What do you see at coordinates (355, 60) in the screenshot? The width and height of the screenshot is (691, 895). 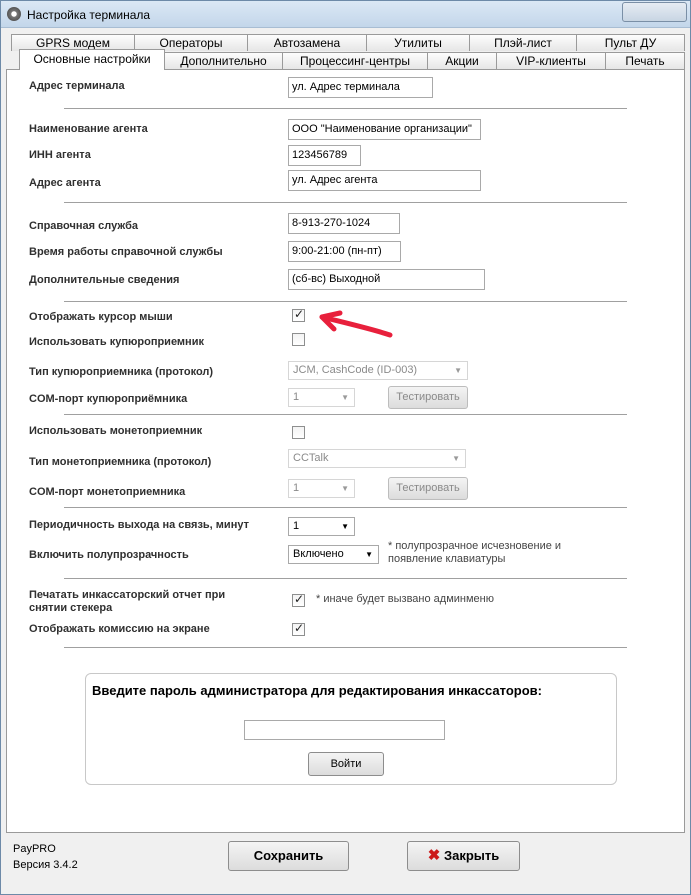 I see `tab-processing: Процессинг-центры` at bounding box center [355, 60].